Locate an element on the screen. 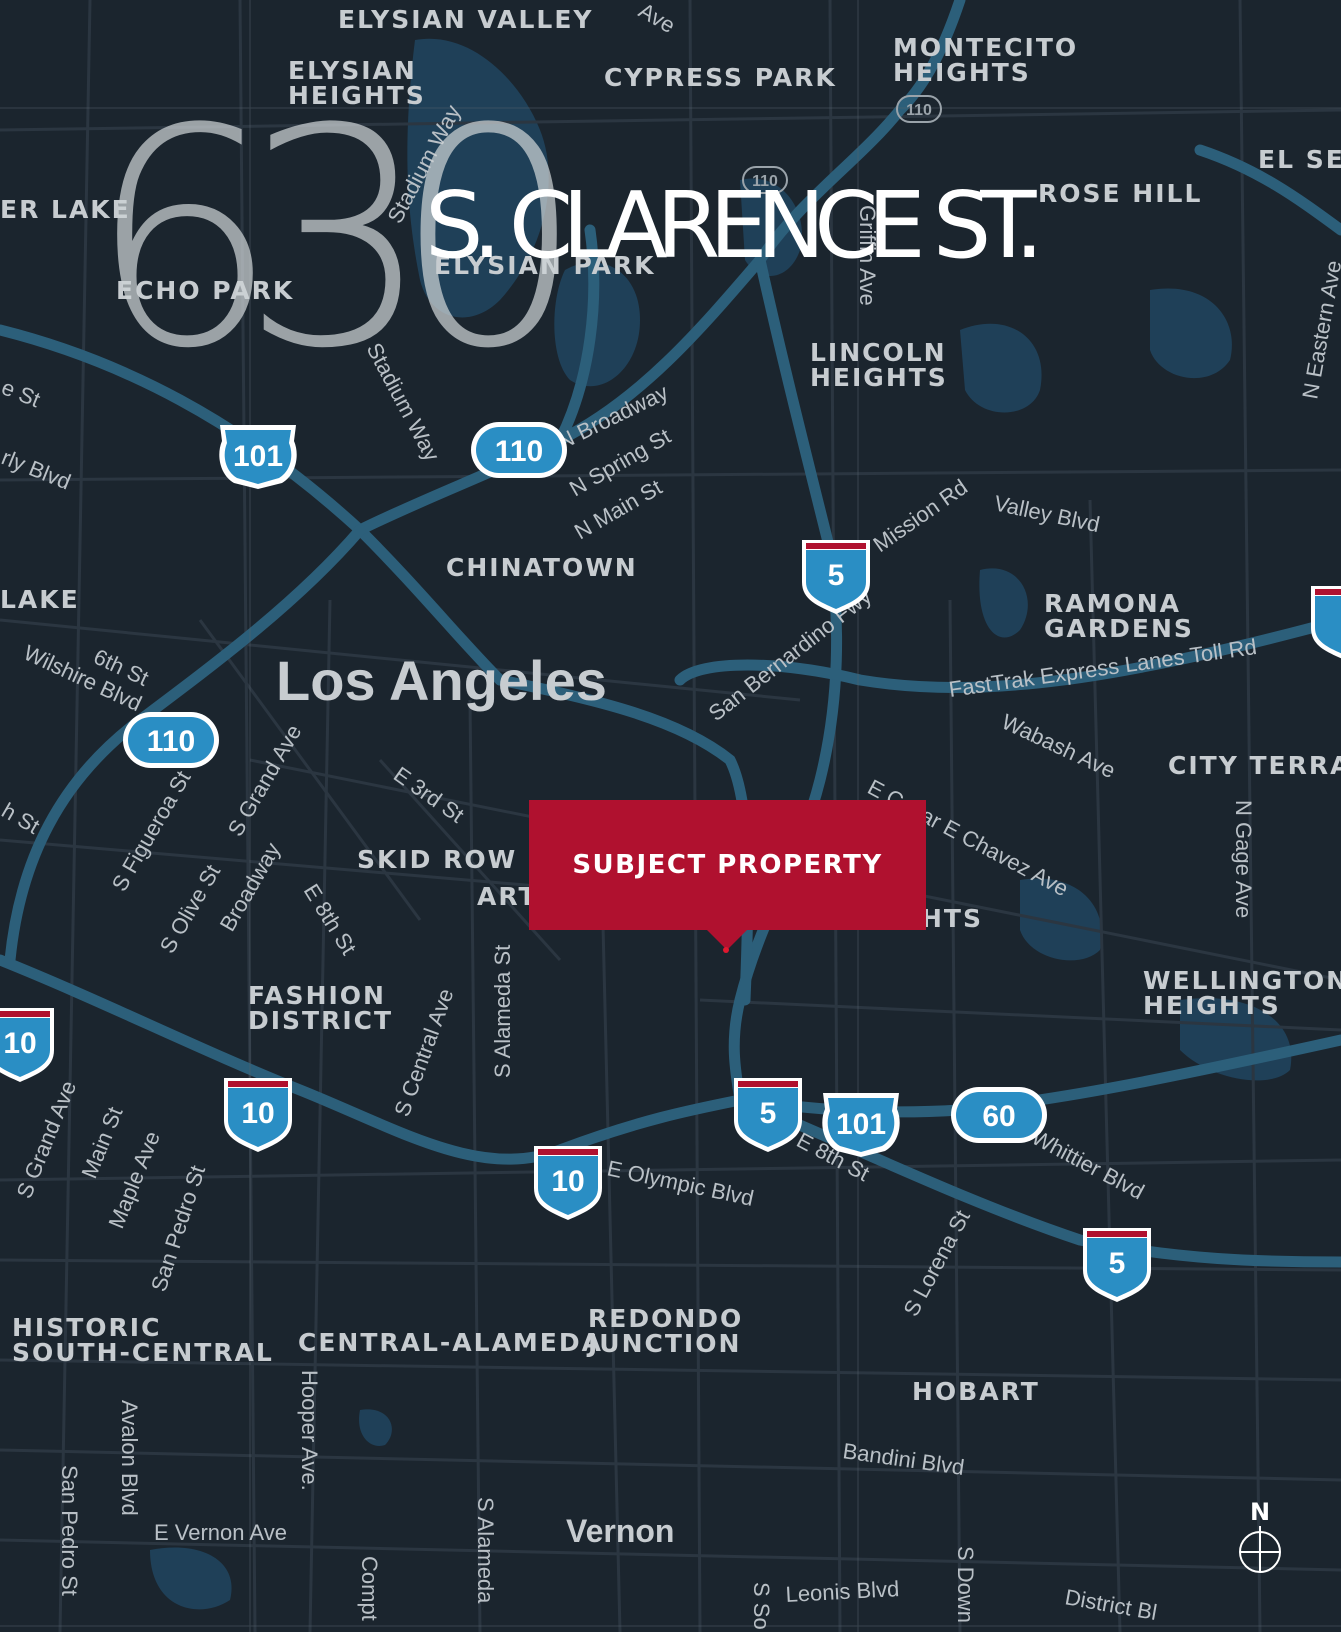 This screenshot has height=1632, width=1341. label-hobart: HOBART is located at coordinates (976, 1391).